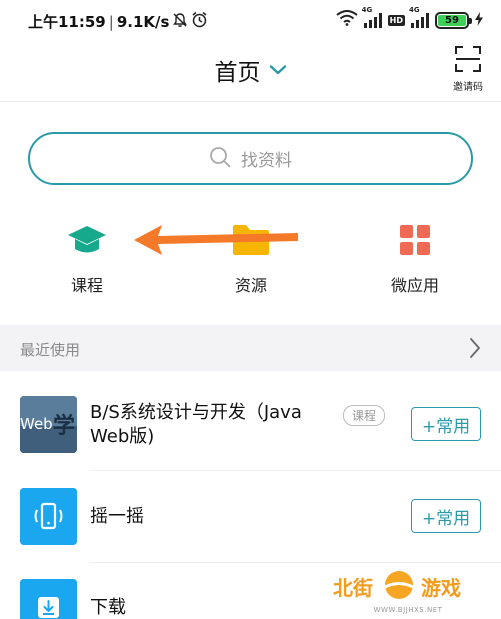 The width and height of the screenshot is (501, 619). What do you see at coordinates (250, 517) in the screenshot?
I see `list-item: 摇一摇 +常用` at bounding box center [250, 517].